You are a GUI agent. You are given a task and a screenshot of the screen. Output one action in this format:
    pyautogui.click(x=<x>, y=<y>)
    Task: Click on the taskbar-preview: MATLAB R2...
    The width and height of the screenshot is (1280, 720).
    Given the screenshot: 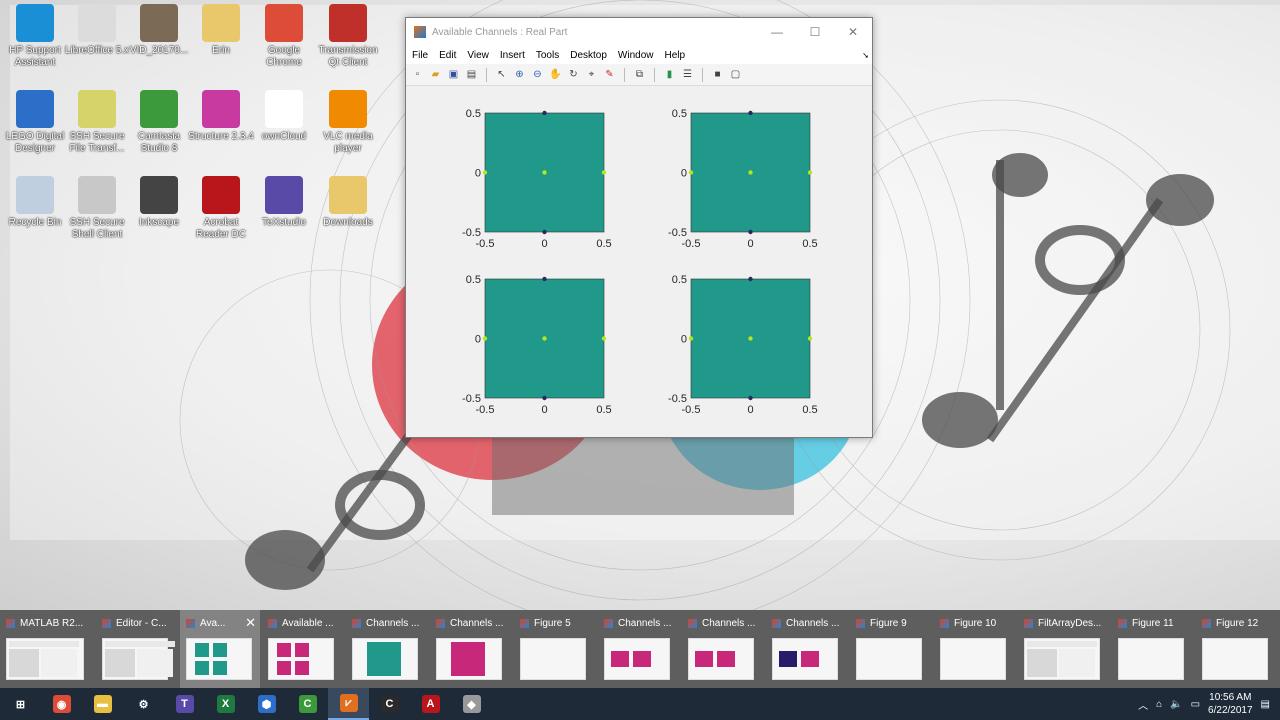 What is the action you would take?
    pyautogui.click(x=46, y=649)
    